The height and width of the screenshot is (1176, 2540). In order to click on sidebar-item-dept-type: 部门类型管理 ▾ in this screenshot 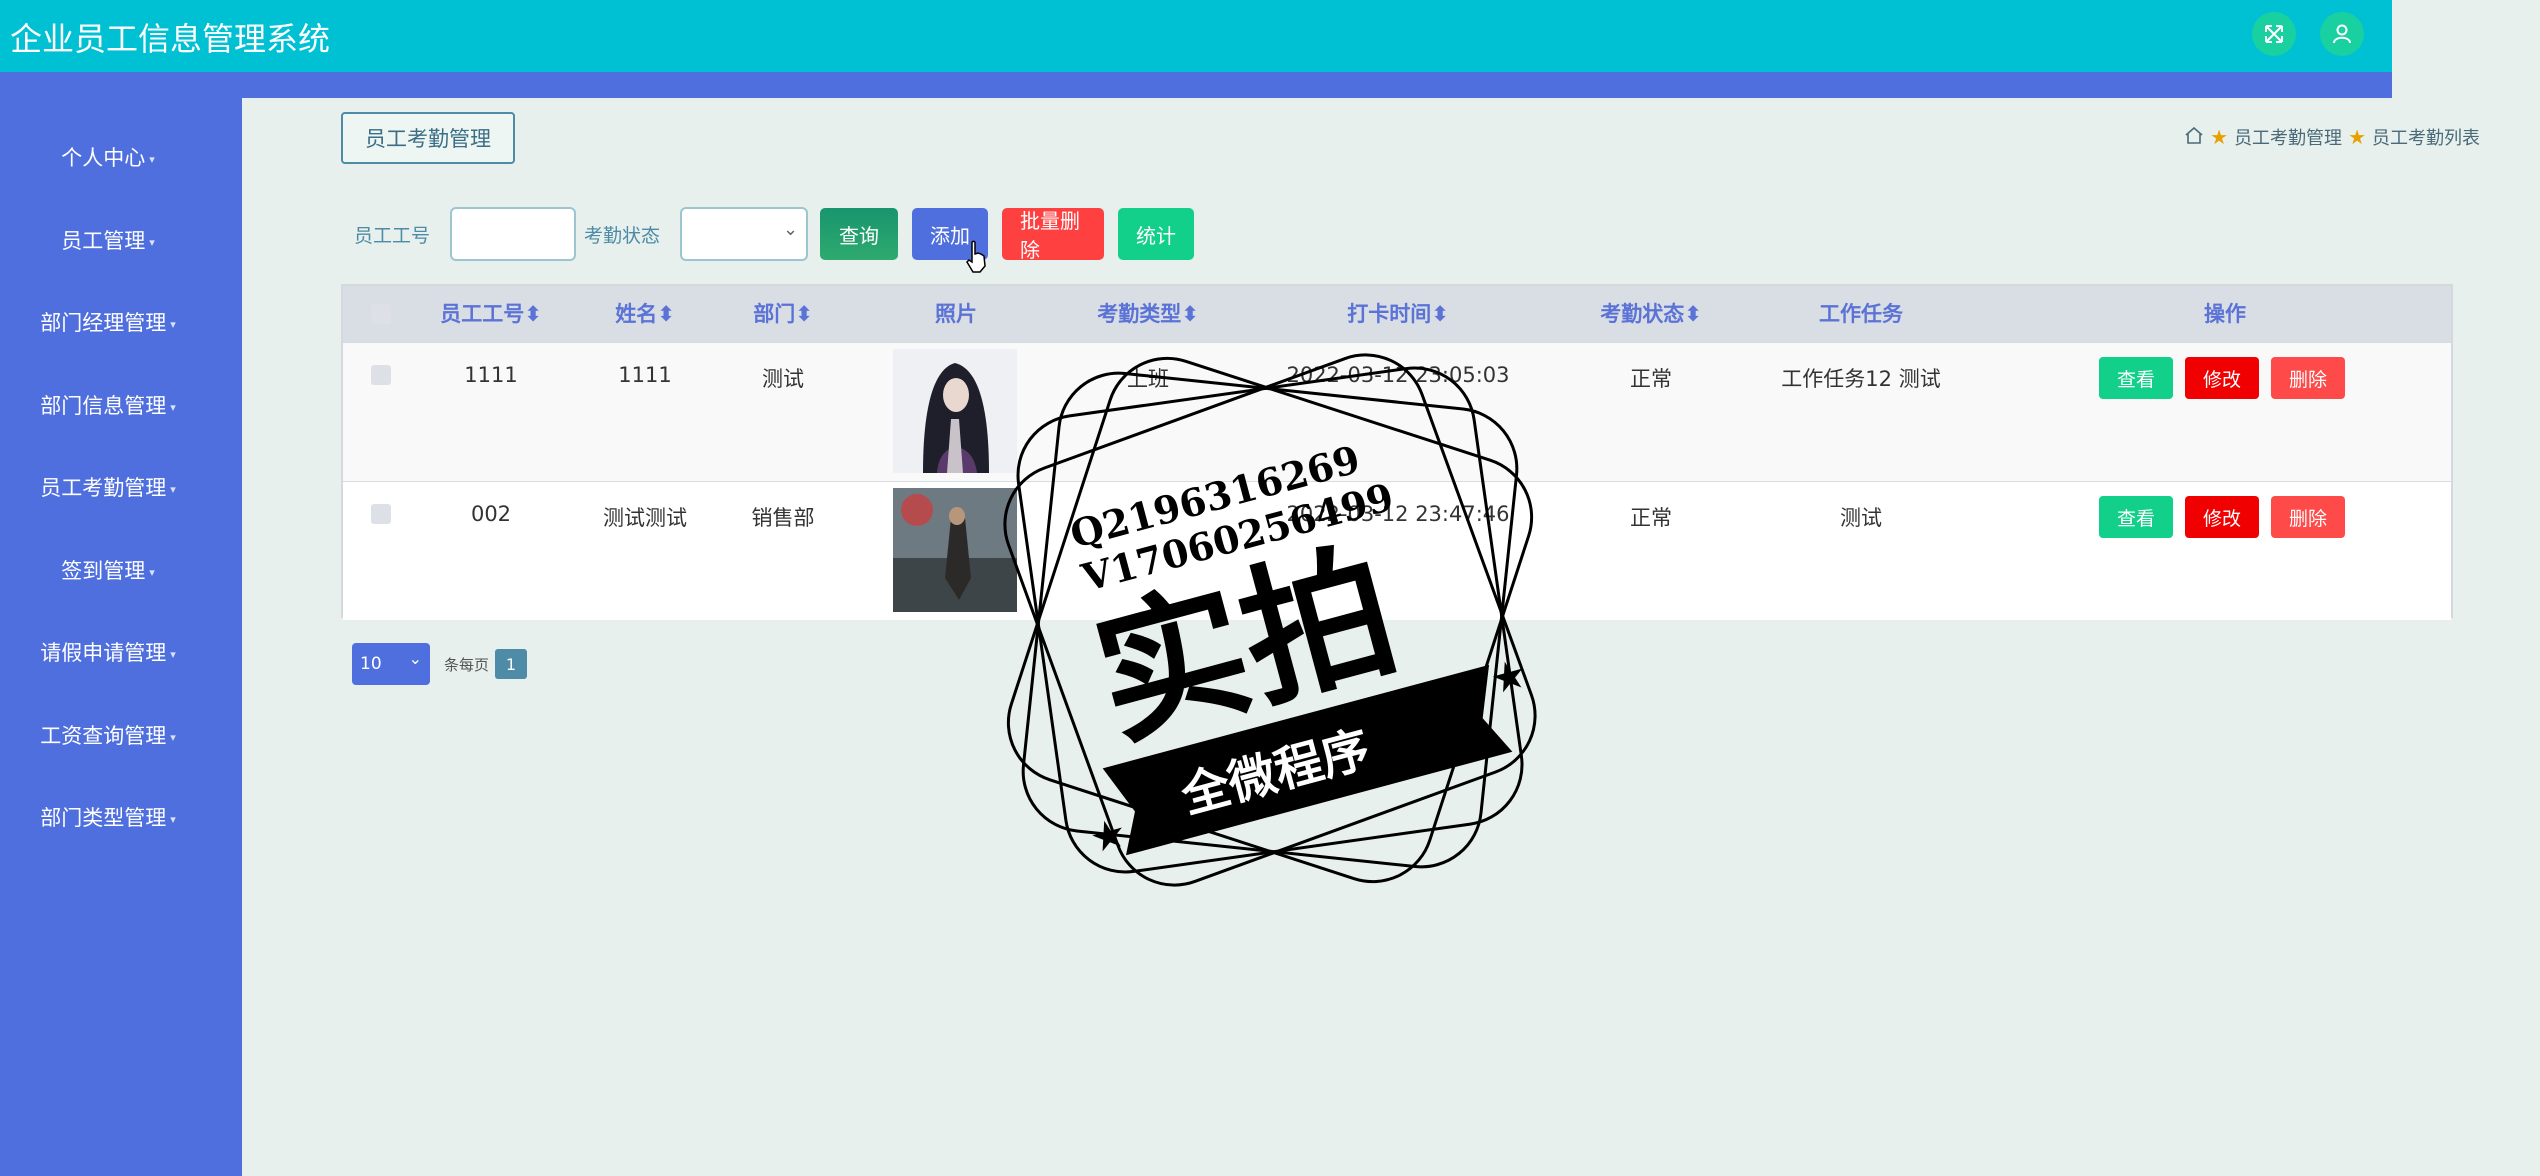, I will do `click(108, 817)`.